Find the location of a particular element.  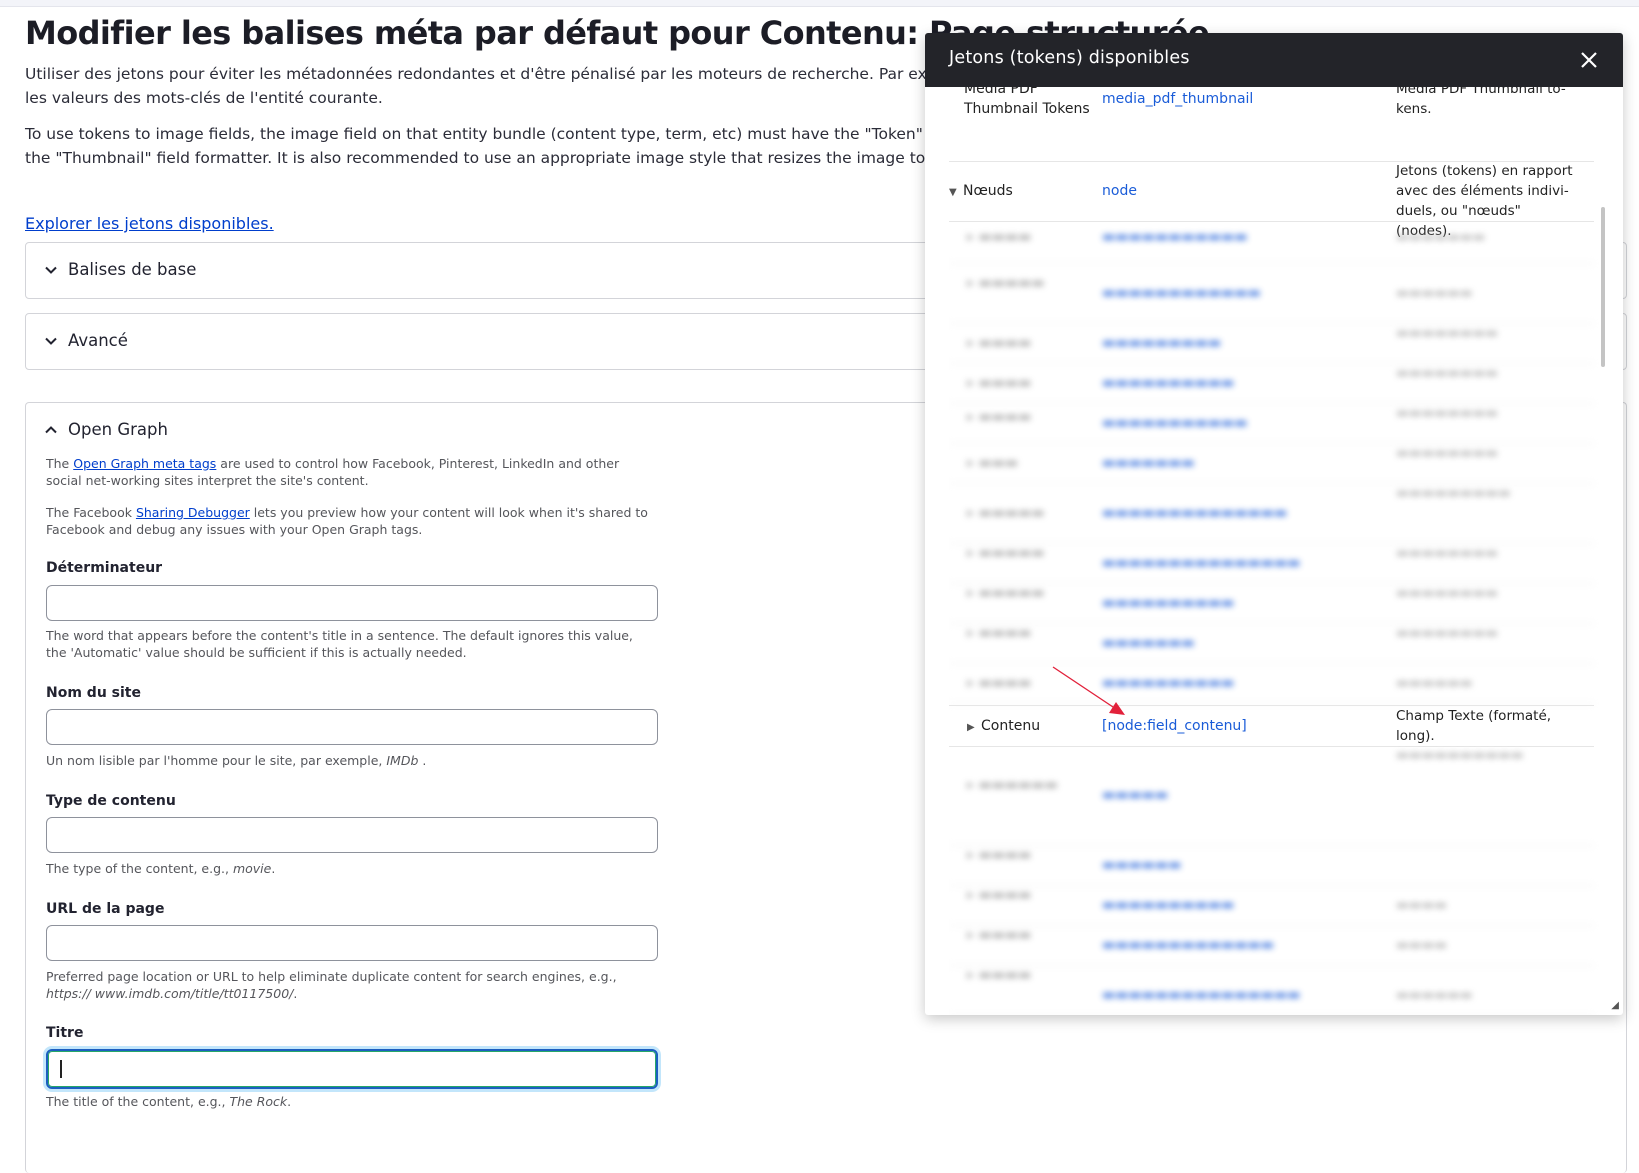

blurred-text: ▬▬▬▬▬▬▬▬▬▬▬▬▬ is located at coordinates (1188, 945).